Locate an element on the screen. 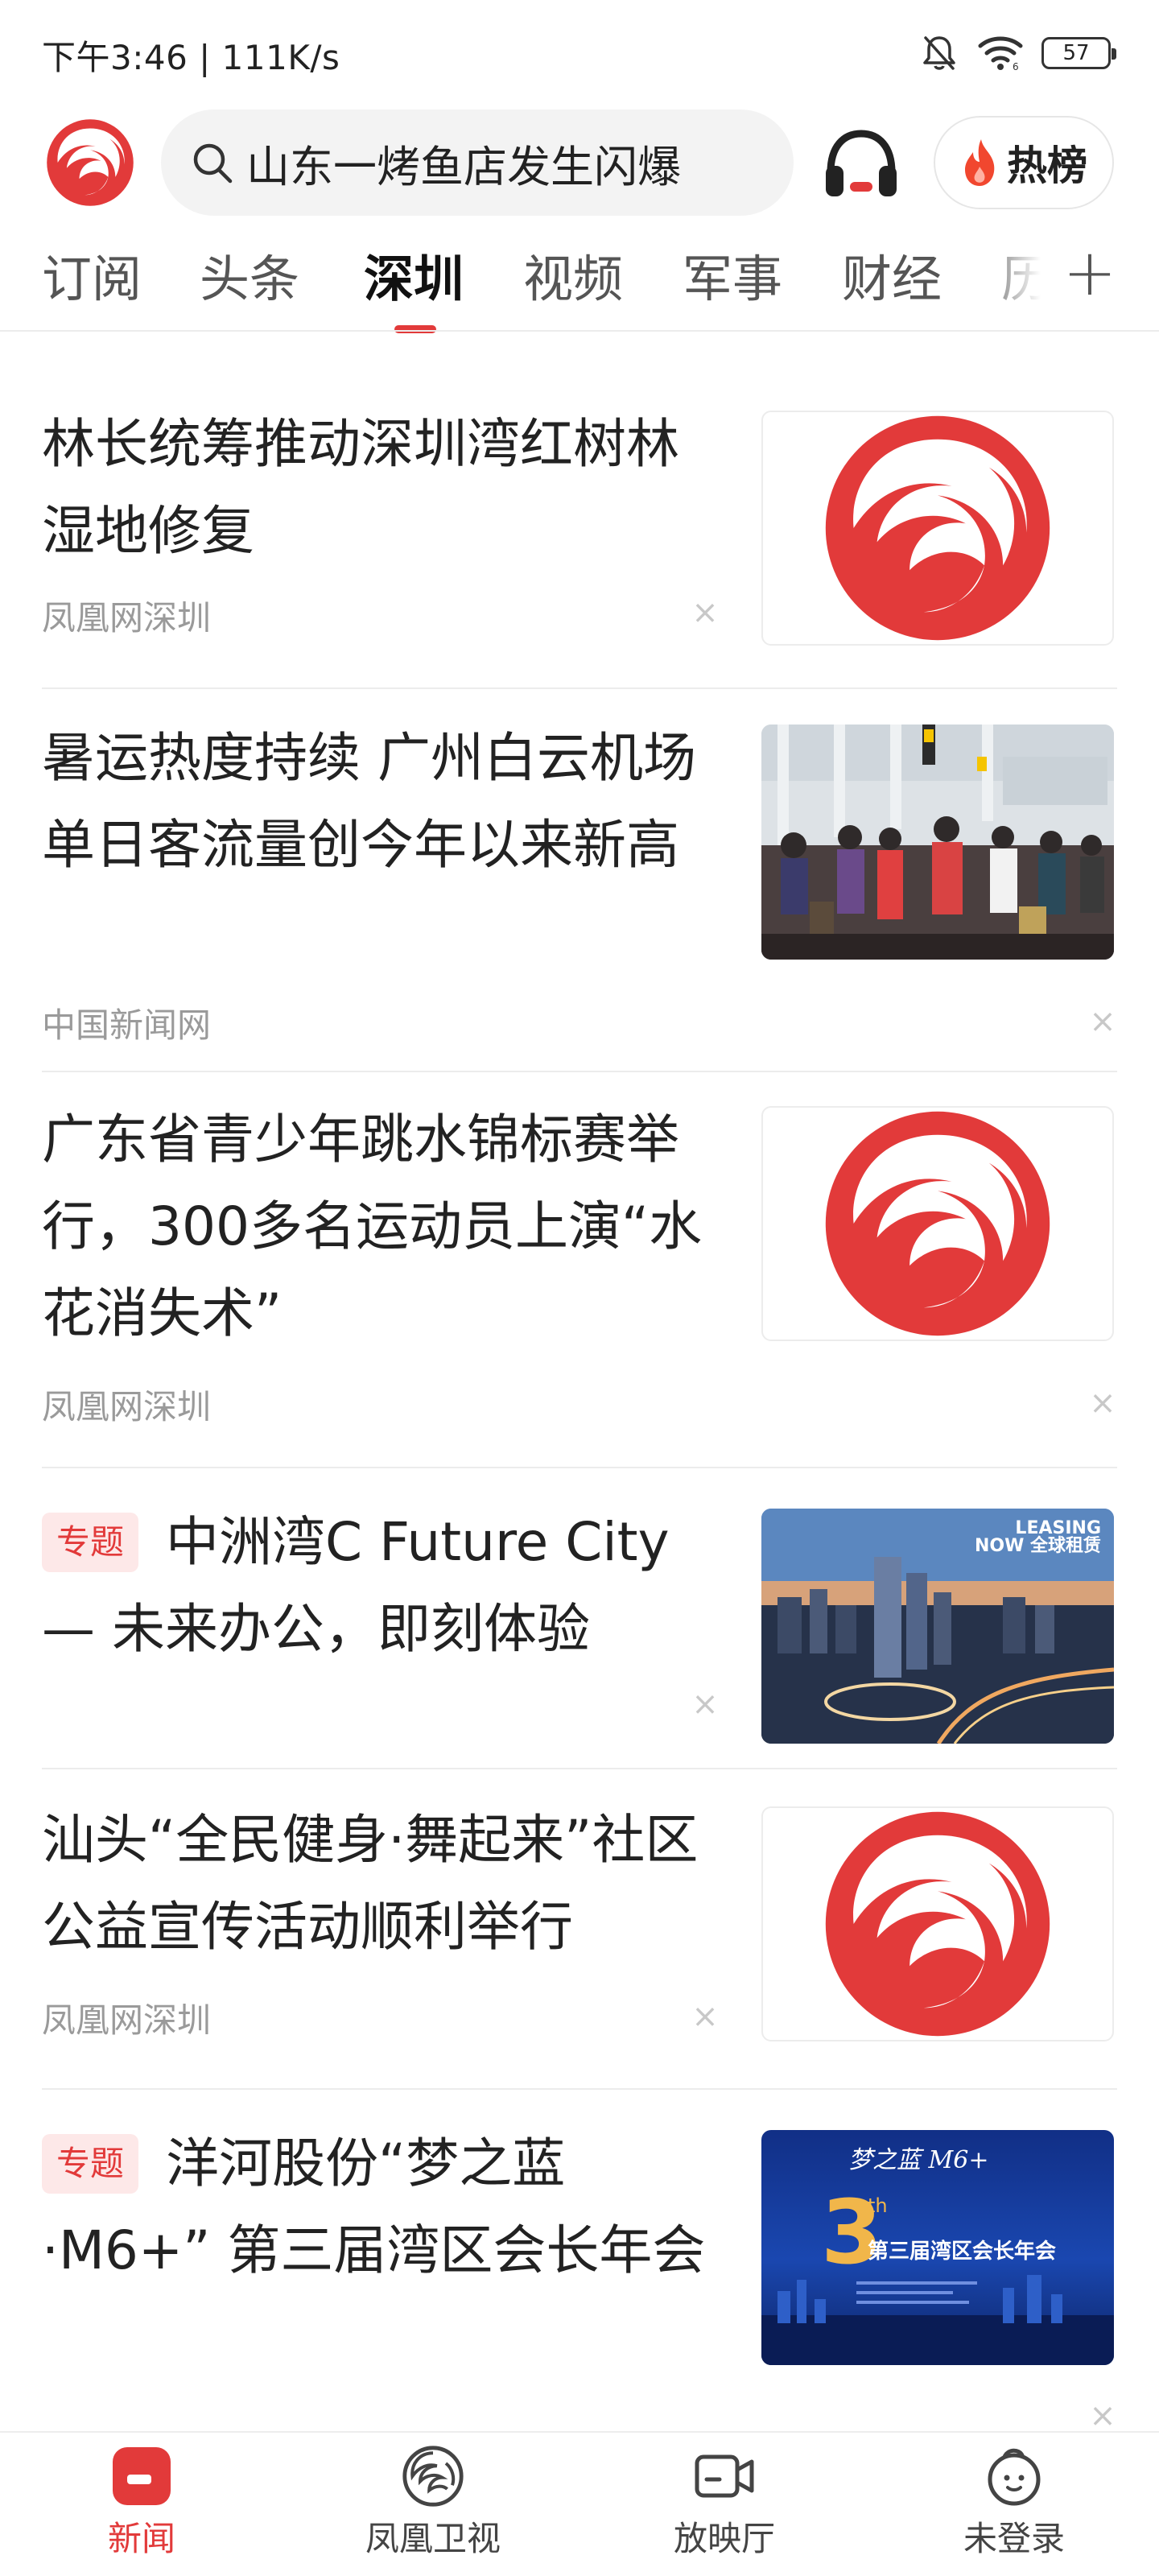  news-title: 专题 中洲湾C Future City — 未来办公，即刻体验 is located at coordinates (380, 1586).